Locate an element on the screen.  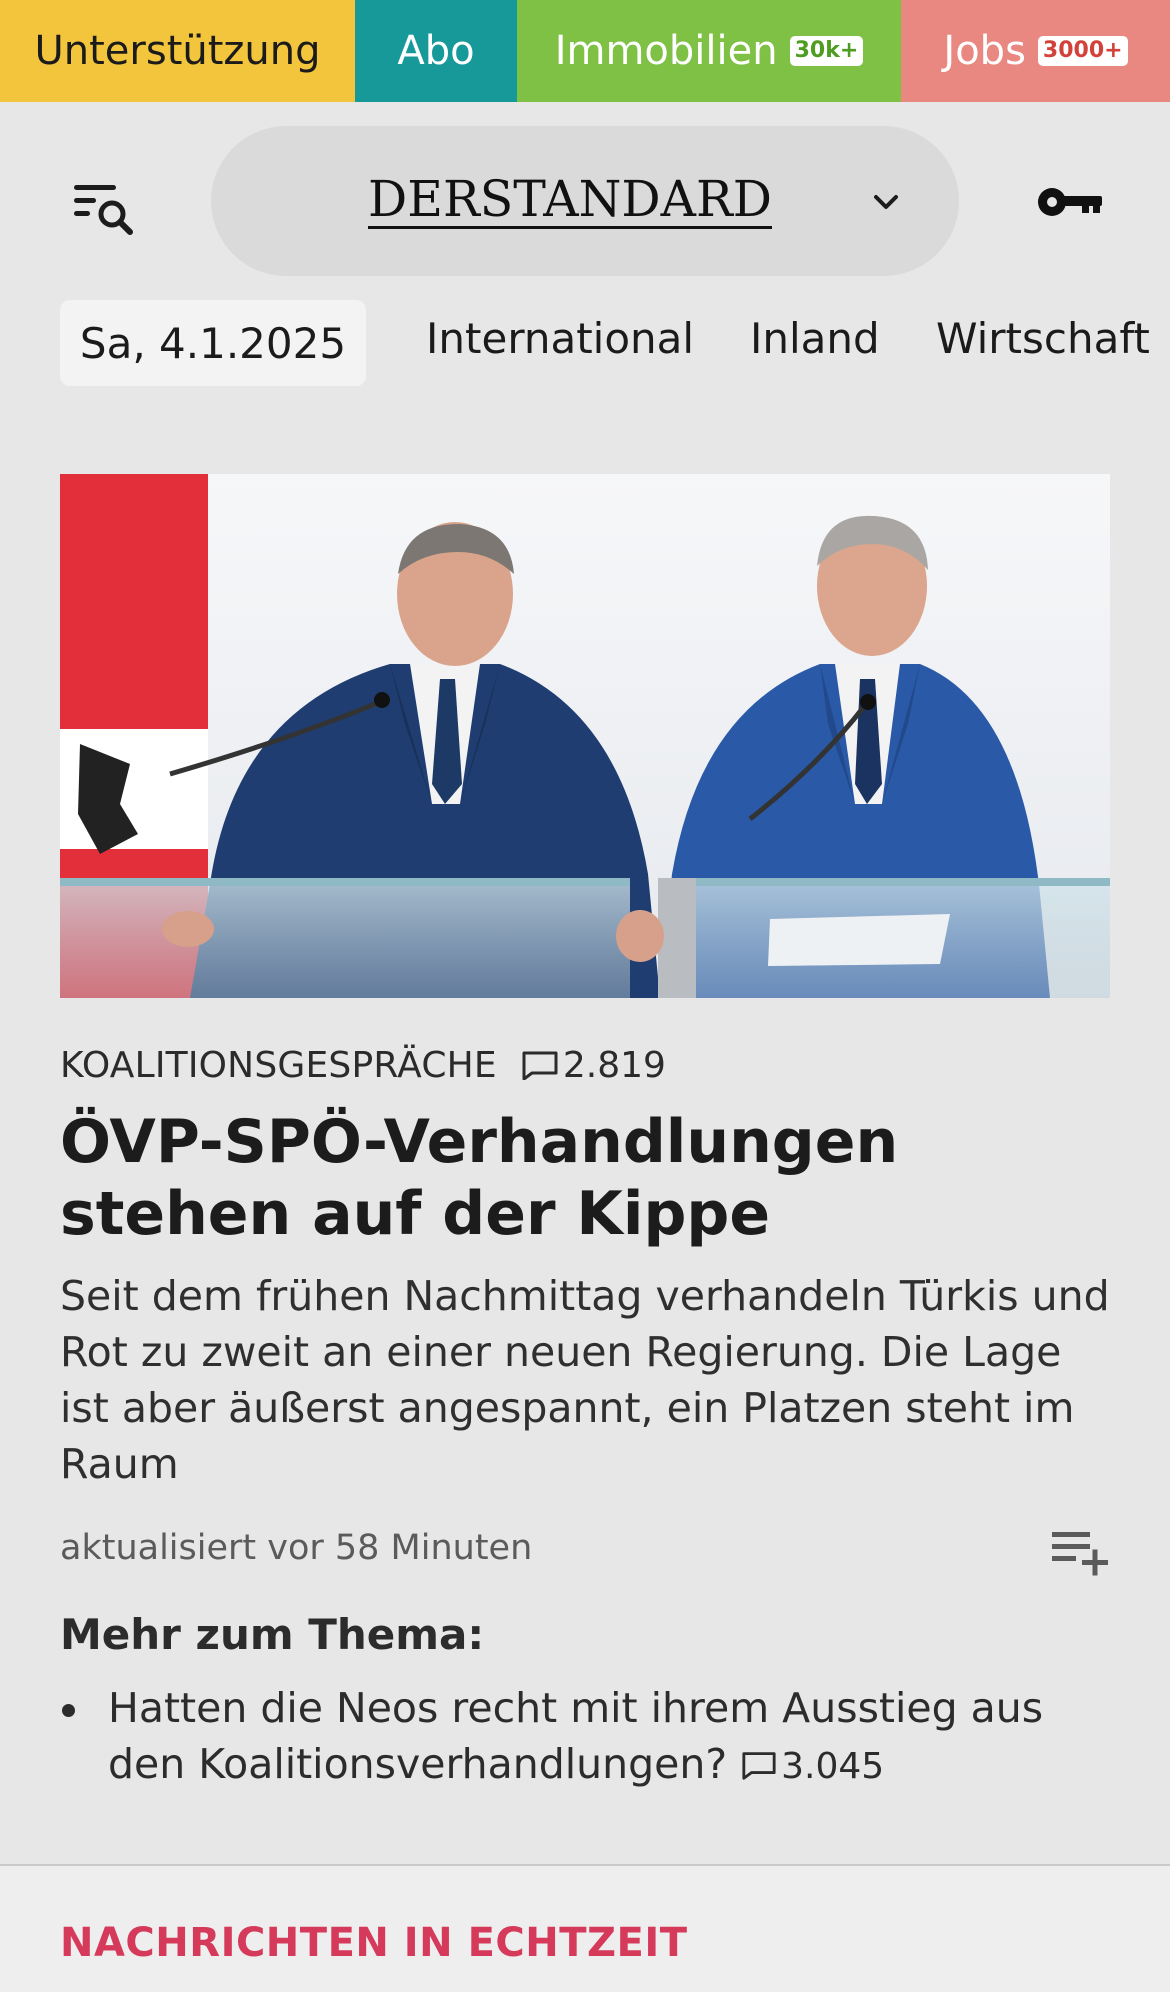
nav-inland: Inland is located at coordinates (815, 338).